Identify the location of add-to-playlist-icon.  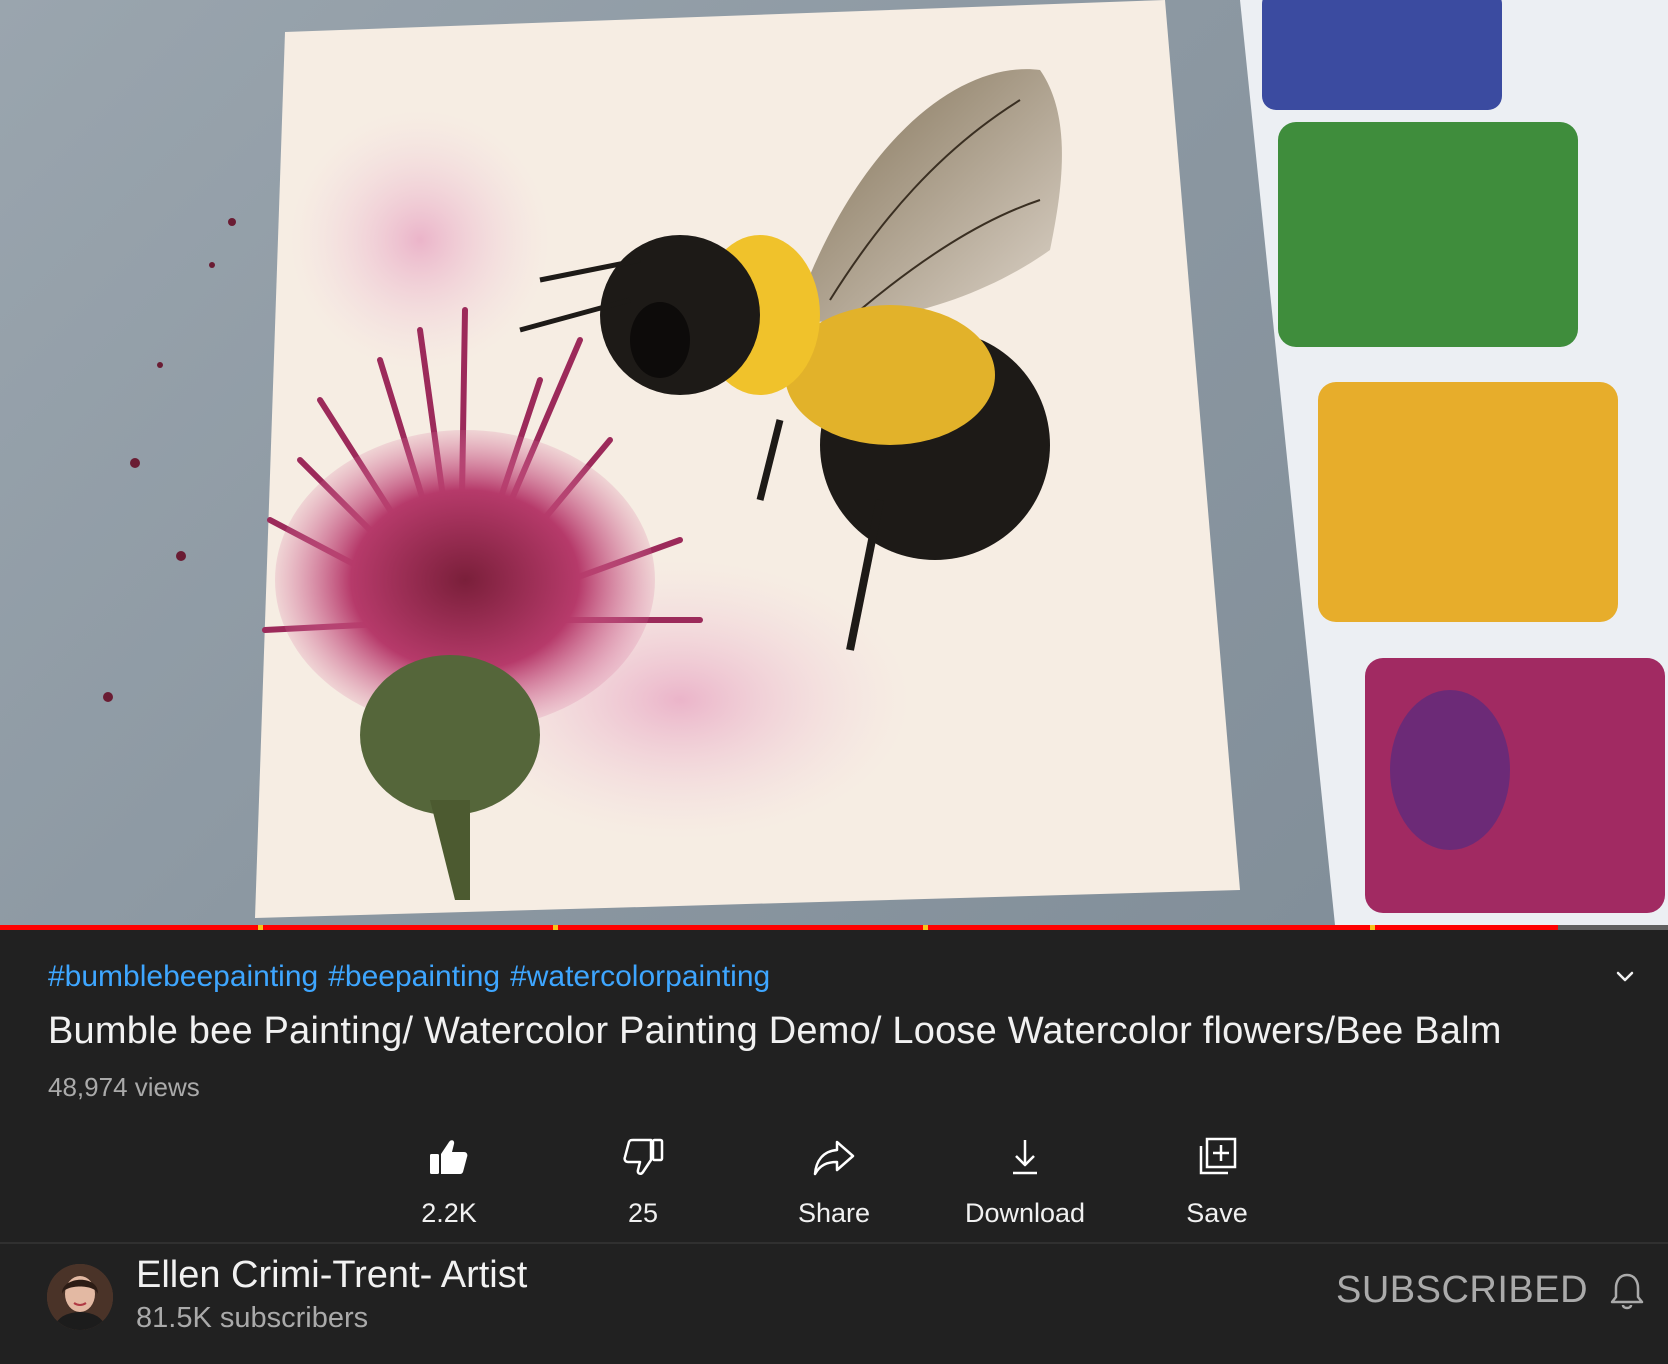
(1218, 1156).